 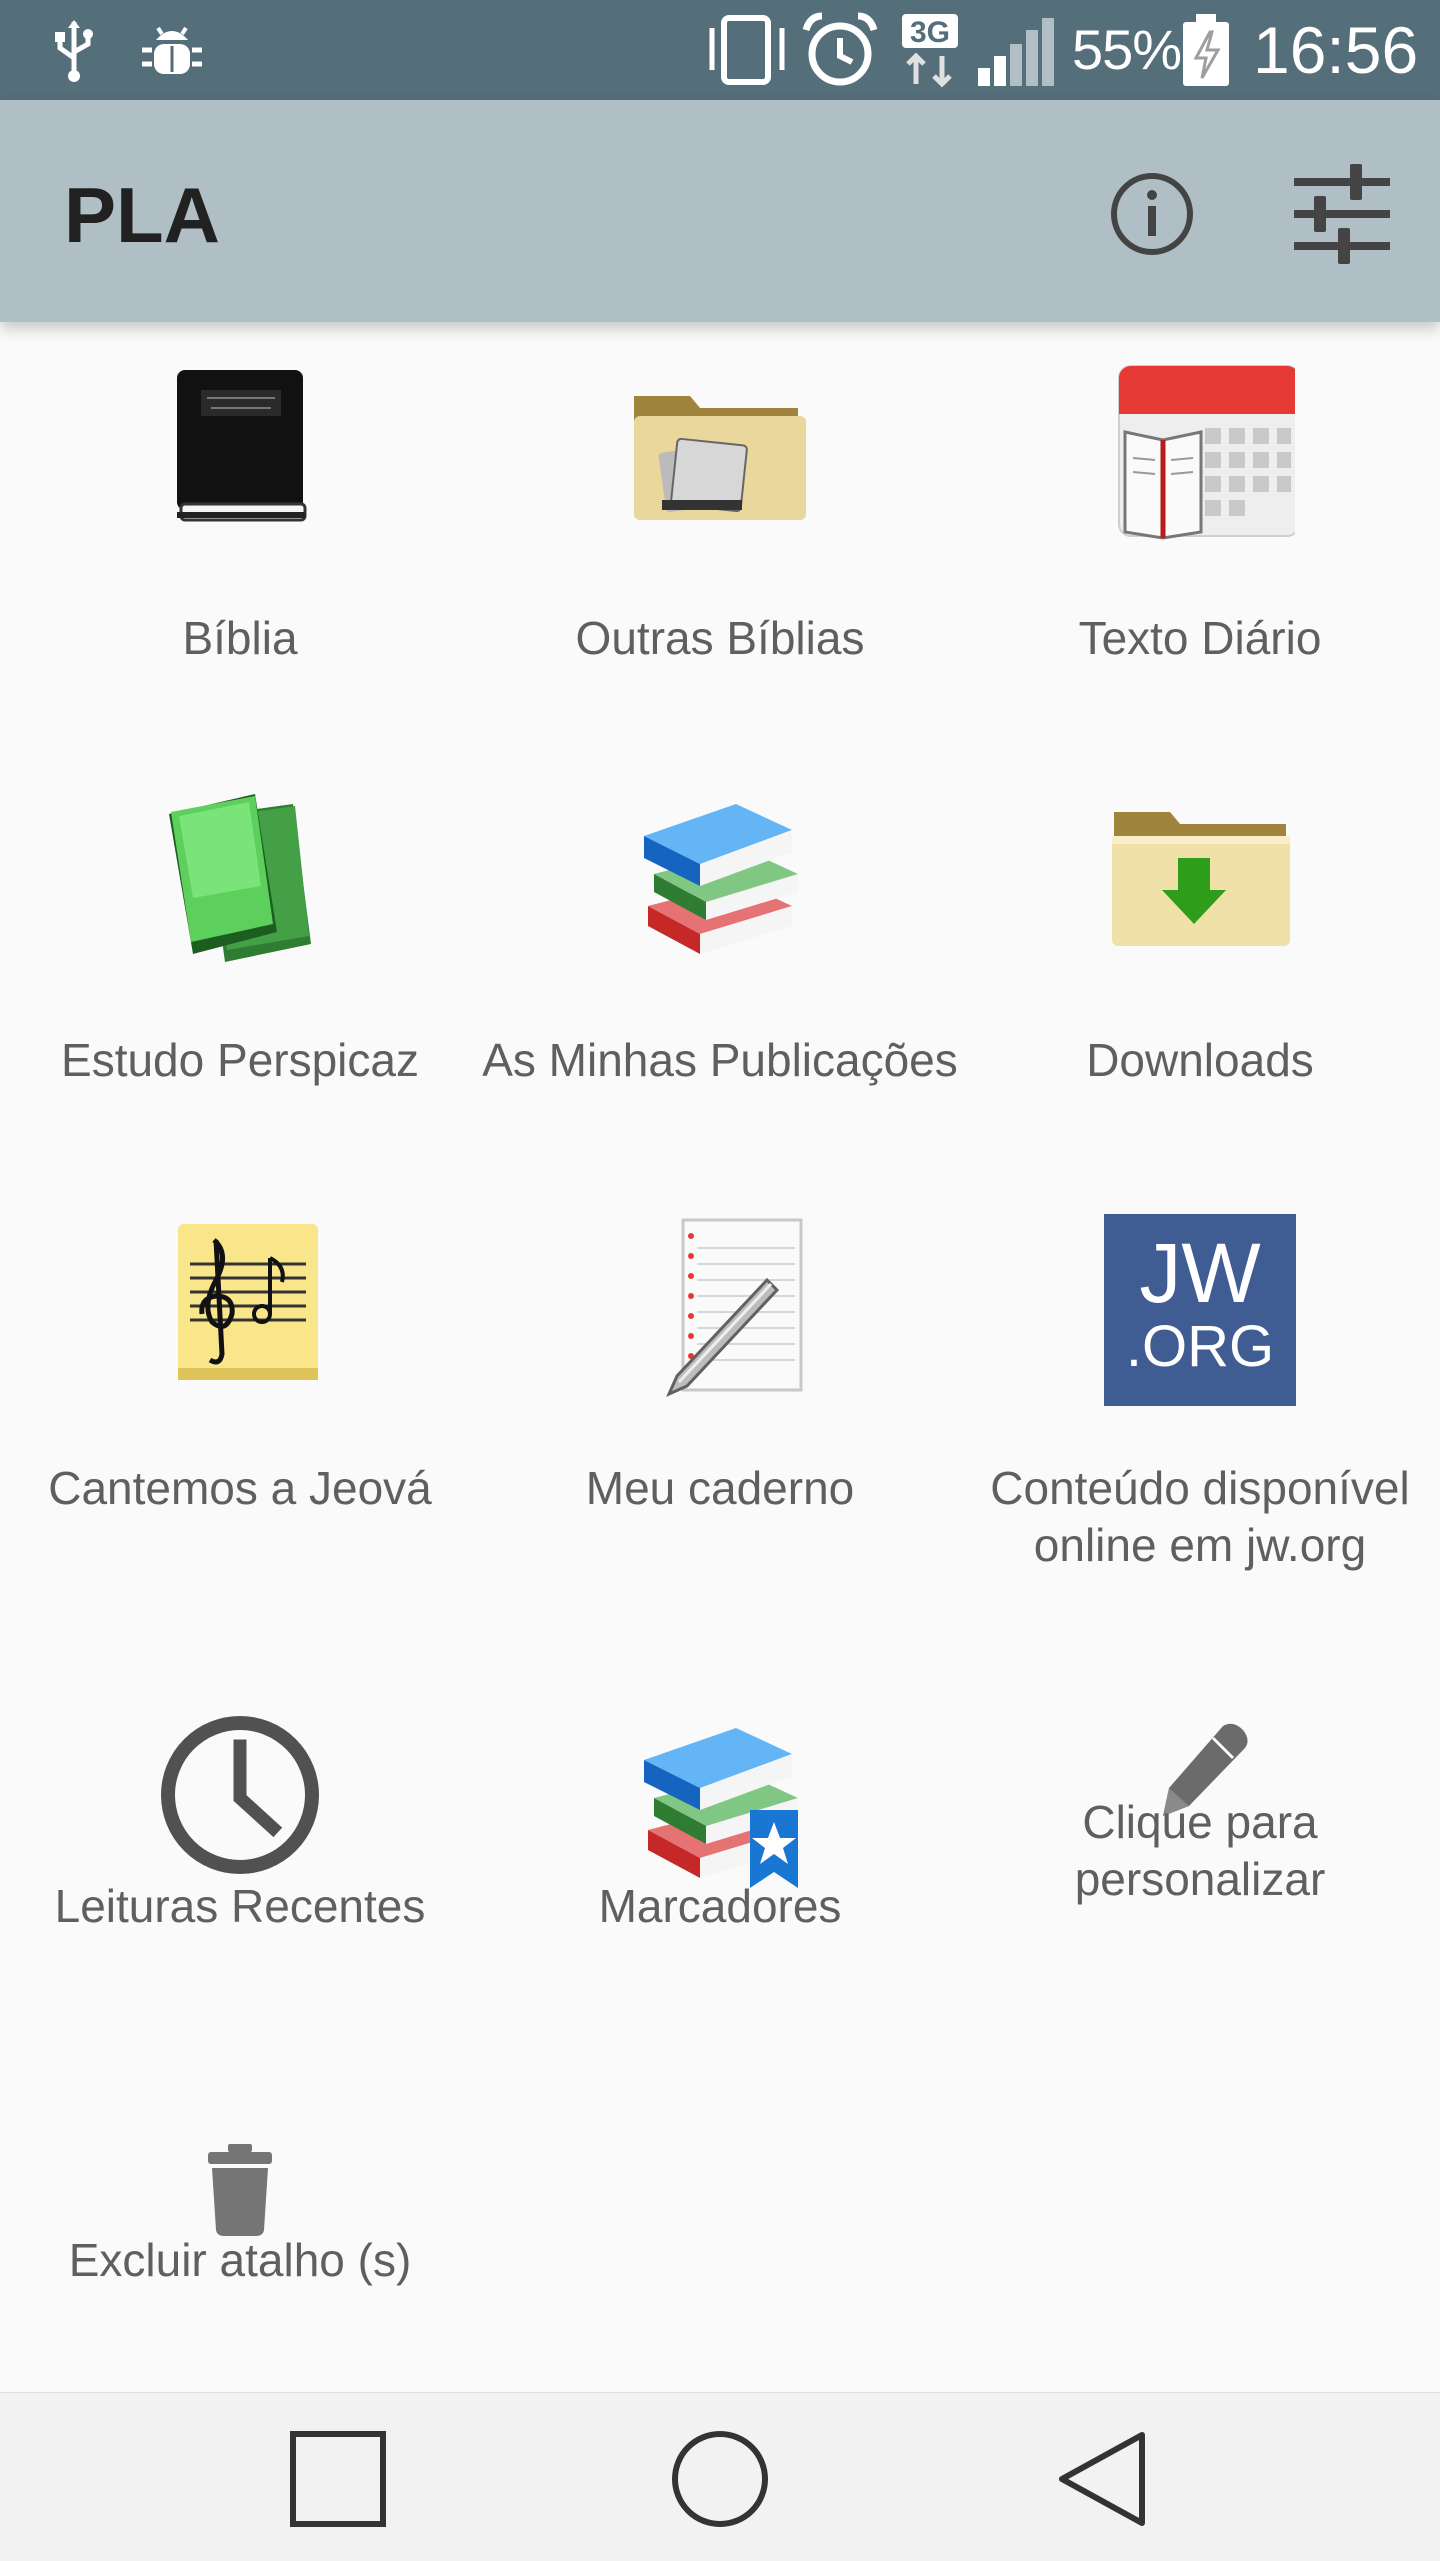 I want to click on shortcut-label: Bíblia, so click(x=240, y=638).